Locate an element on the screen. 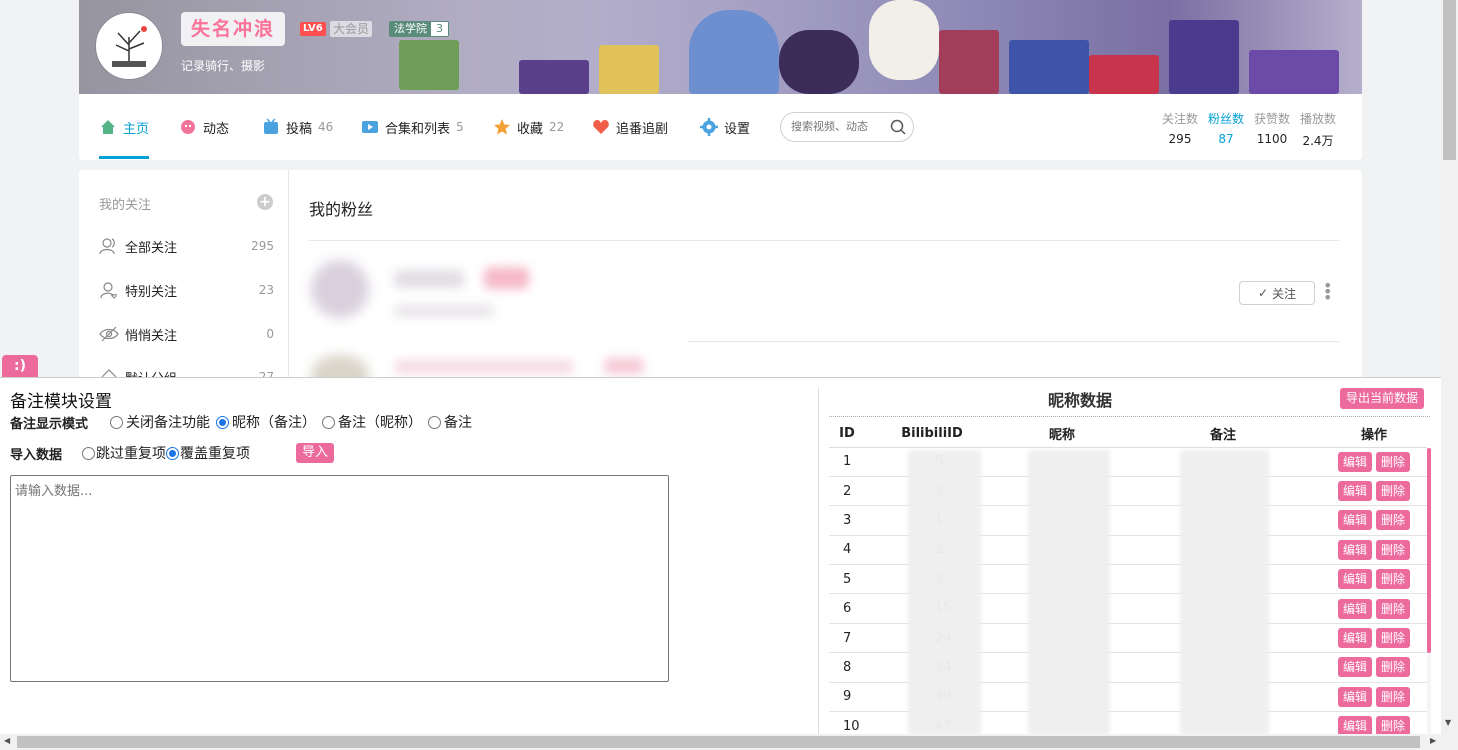  more-menu-icon: • • • is located at coordinates (1327, 292).